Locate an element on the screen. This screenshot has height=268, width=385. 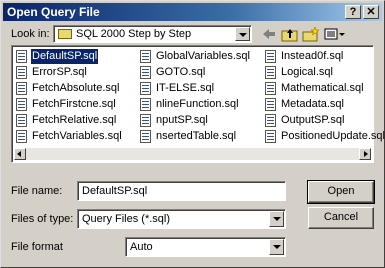
cancel-button: Cancel is located at coordinates (341, 218).